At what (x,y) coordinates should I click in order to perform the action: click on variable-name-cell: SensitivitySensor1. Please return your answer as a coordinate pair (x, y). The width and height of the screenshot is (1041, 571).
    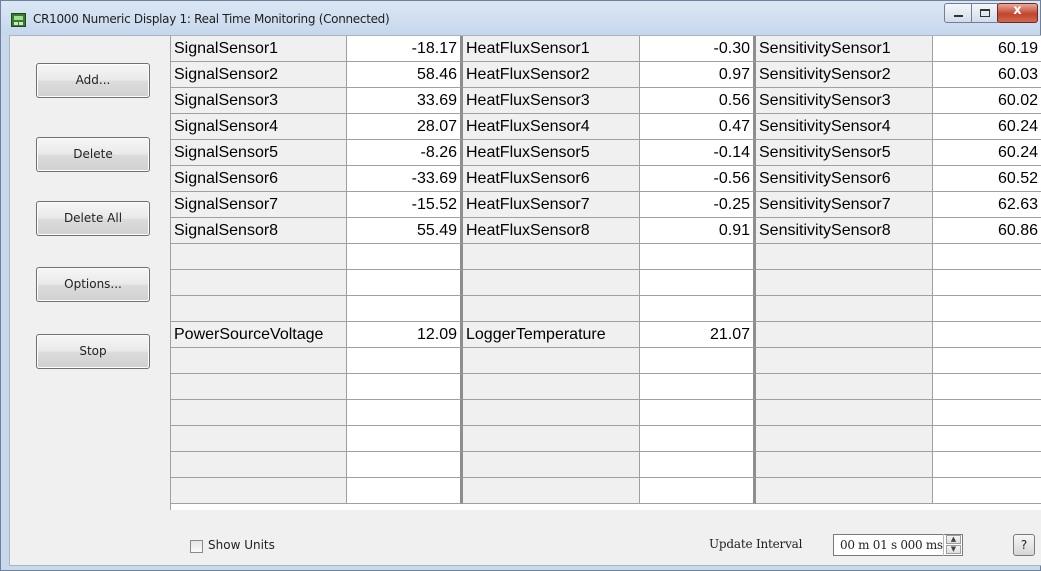
    Looking at the image, I should click on (844, 49).